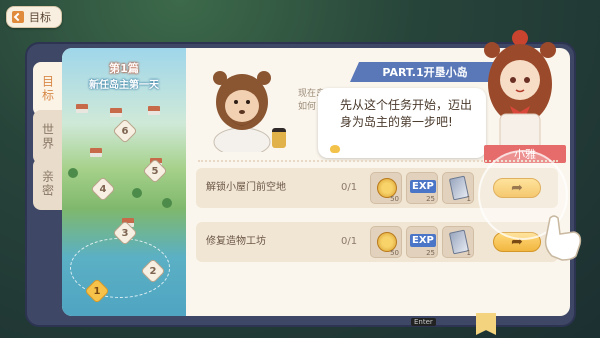 This screenshot has height=338, width=600. I want to click on back-button: 目标, so click(34, 17).